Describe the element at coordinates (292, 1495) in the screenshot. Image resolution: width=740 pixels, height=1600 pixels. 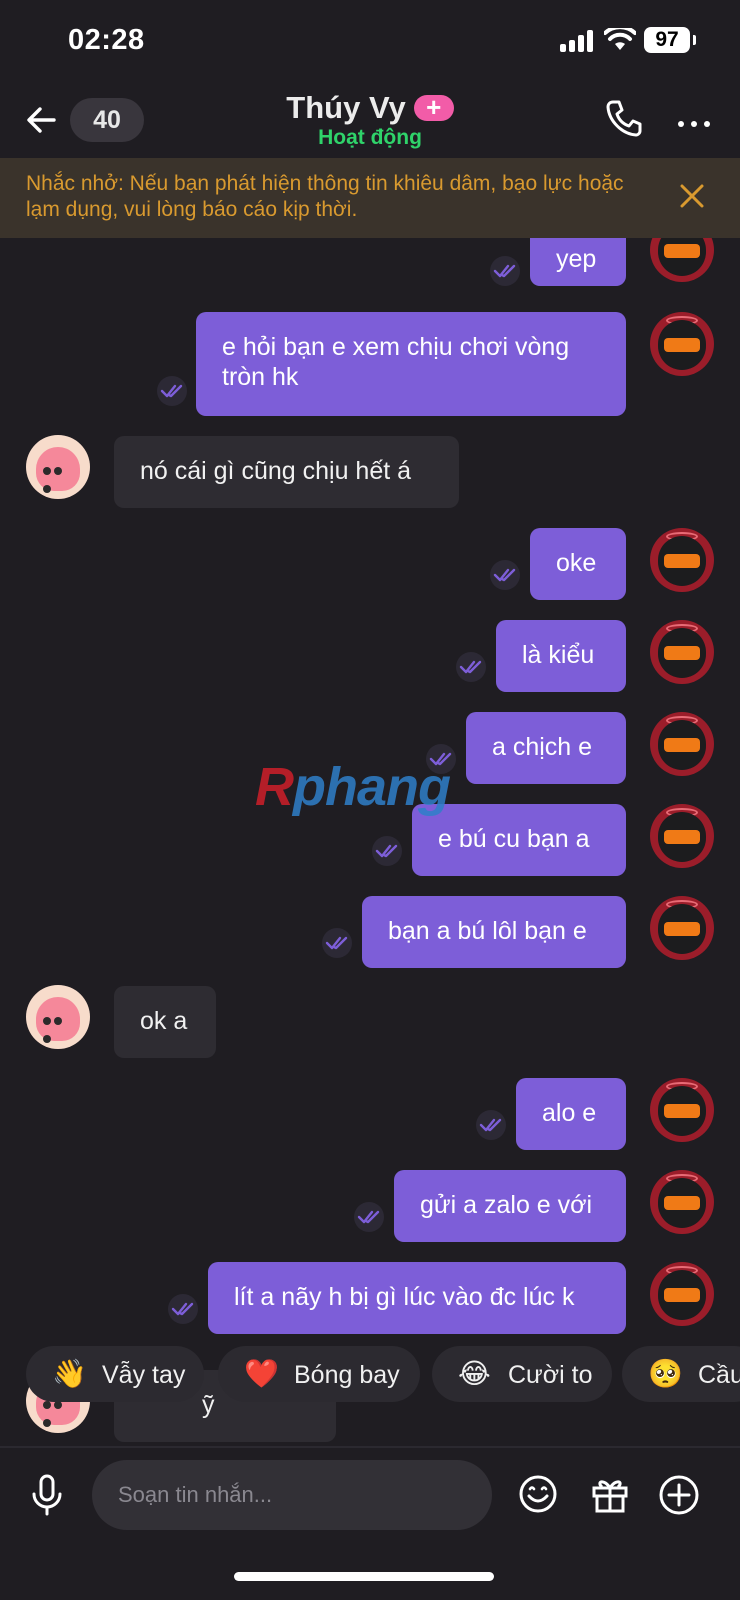
I see `message-input` at that location.